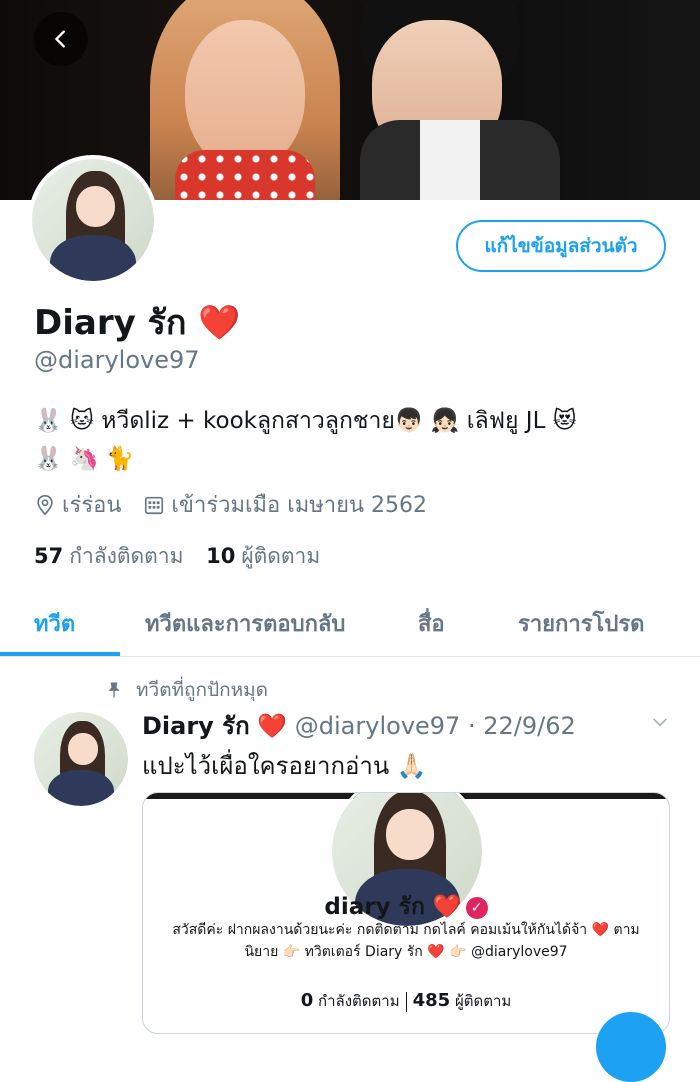 This screenshot has height=1082, width=700. Describe the element at coordinates (431, 1000) in the screenshot. I see `card-followers-count: 485` at that location.